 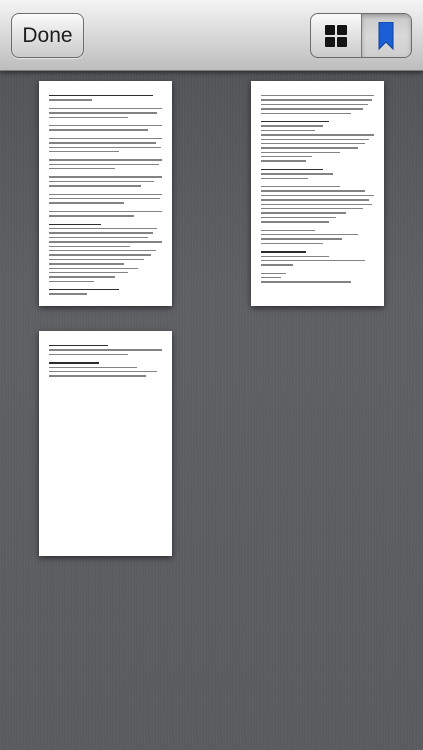 I want to click on grid-view-button, so click(x=336, y=35).